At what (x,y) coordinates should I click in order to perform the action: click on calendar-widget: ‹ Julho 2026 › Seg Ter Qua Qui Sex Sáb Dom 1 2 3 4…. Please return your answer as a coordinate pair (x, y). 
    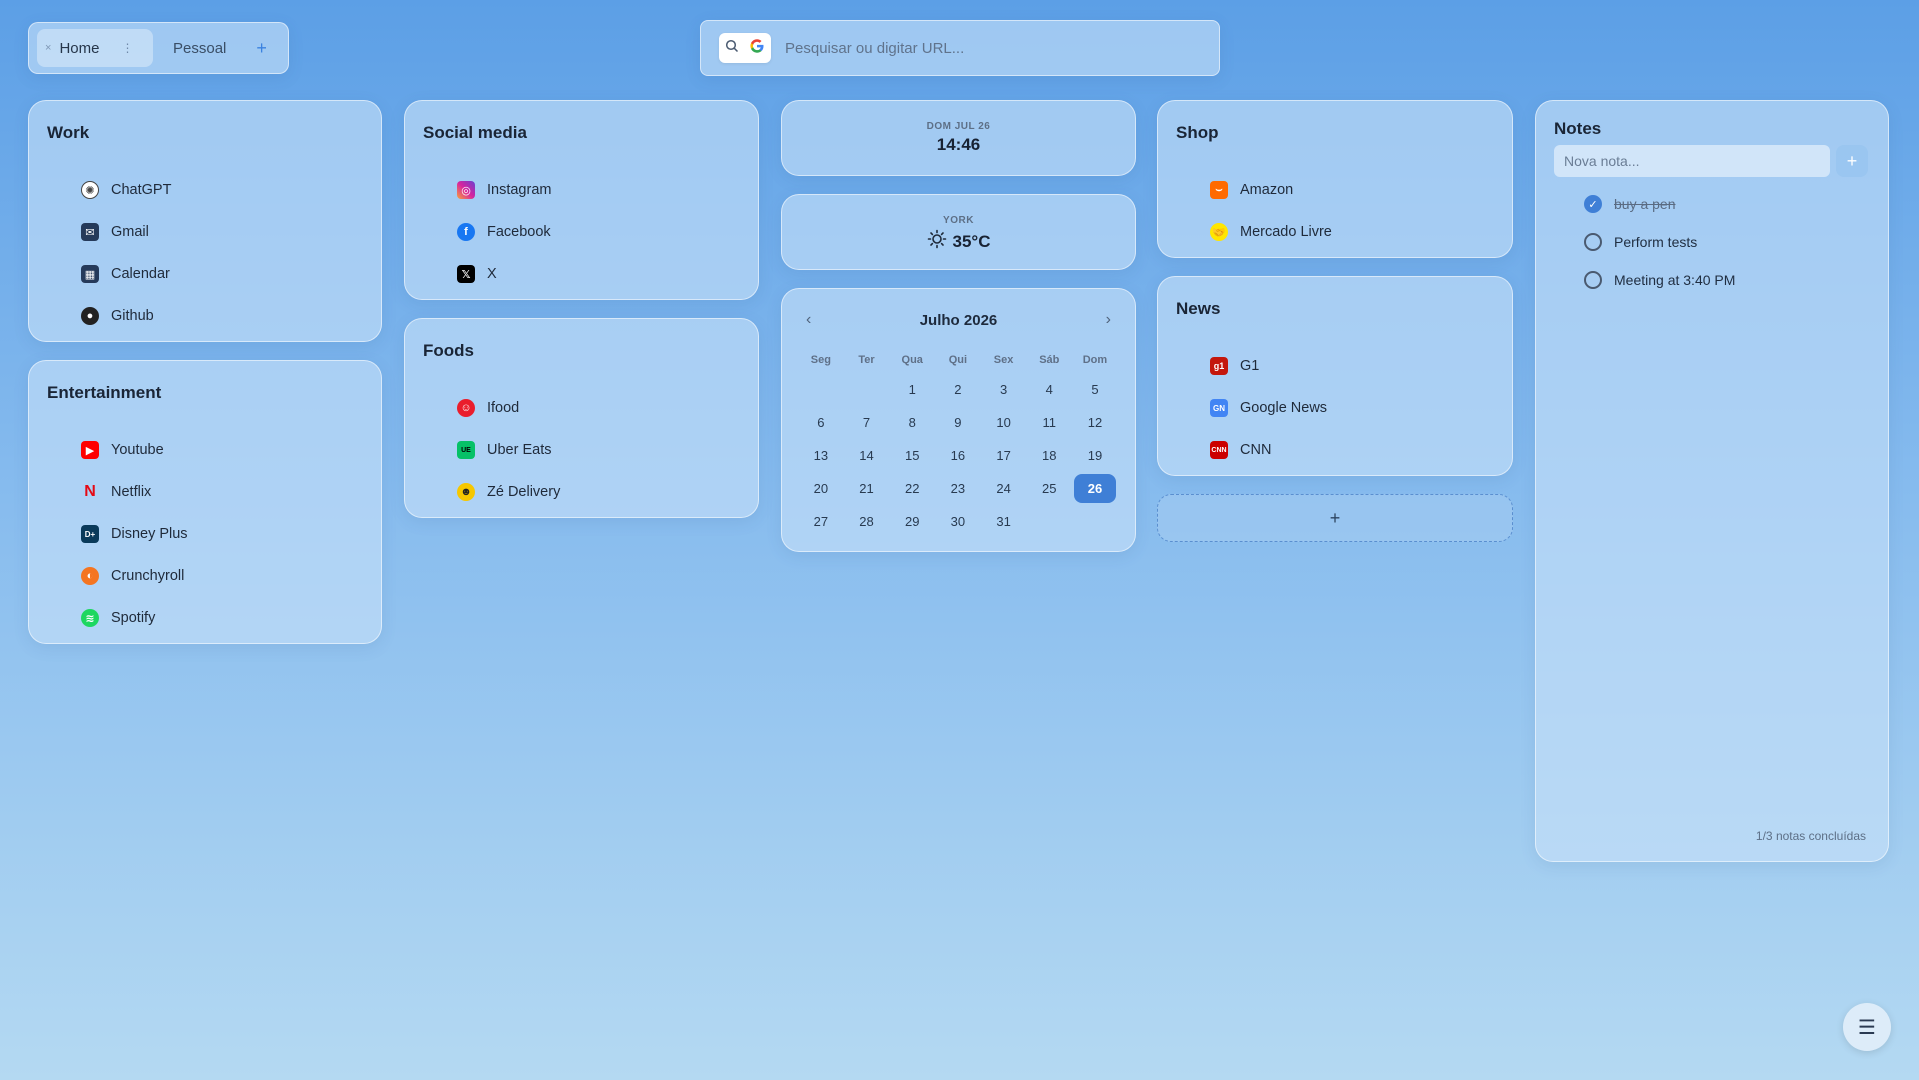
    Looking at the image, I should click on (958, 420).